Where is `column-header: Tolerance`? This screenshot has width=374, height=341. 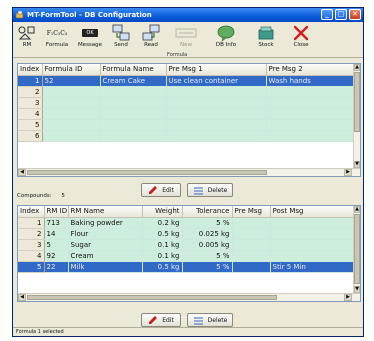 column-header: Tolerance is located at coordinates (207, 212).